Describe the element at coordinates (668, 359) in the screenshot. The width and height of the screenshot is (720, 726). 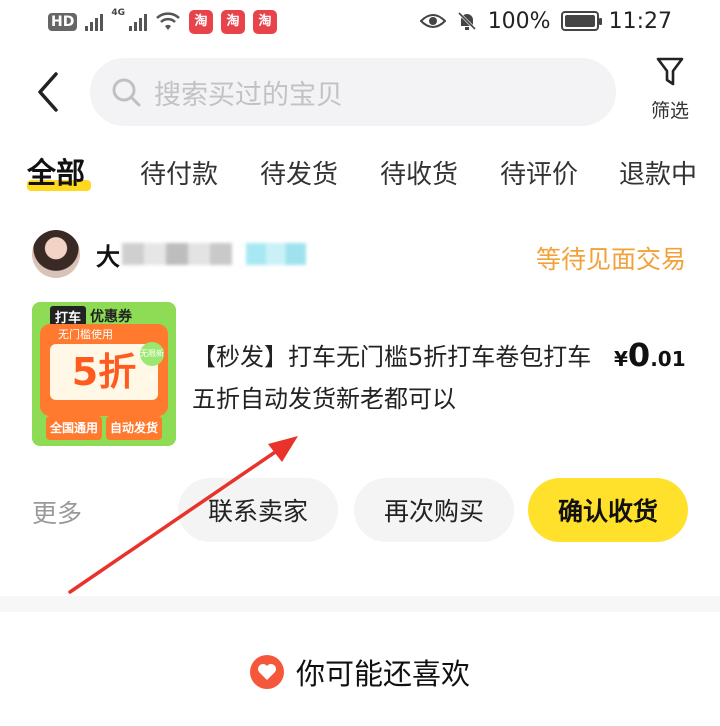
I see `price-decimal: .01` at that location.